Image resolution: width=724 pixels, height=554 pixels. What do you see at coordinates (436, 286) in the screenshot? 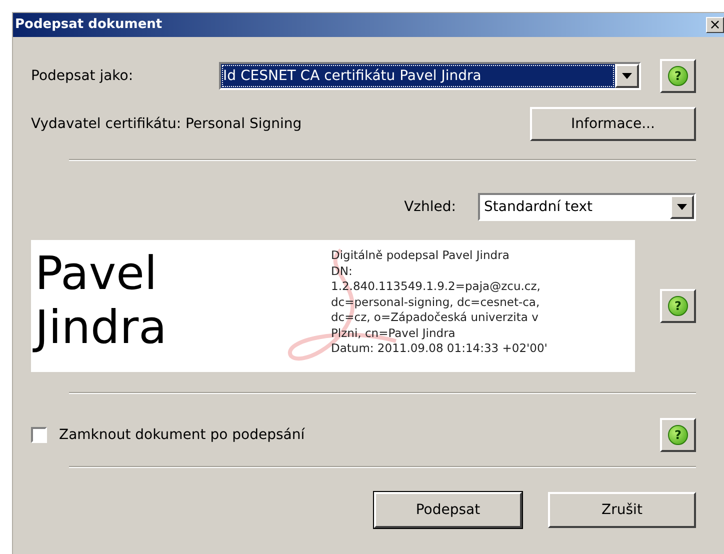
I see `signature-detail: 1.2.840.113549.1.9.2=paja@zcu.cz,` at bounding box center [436, 286].